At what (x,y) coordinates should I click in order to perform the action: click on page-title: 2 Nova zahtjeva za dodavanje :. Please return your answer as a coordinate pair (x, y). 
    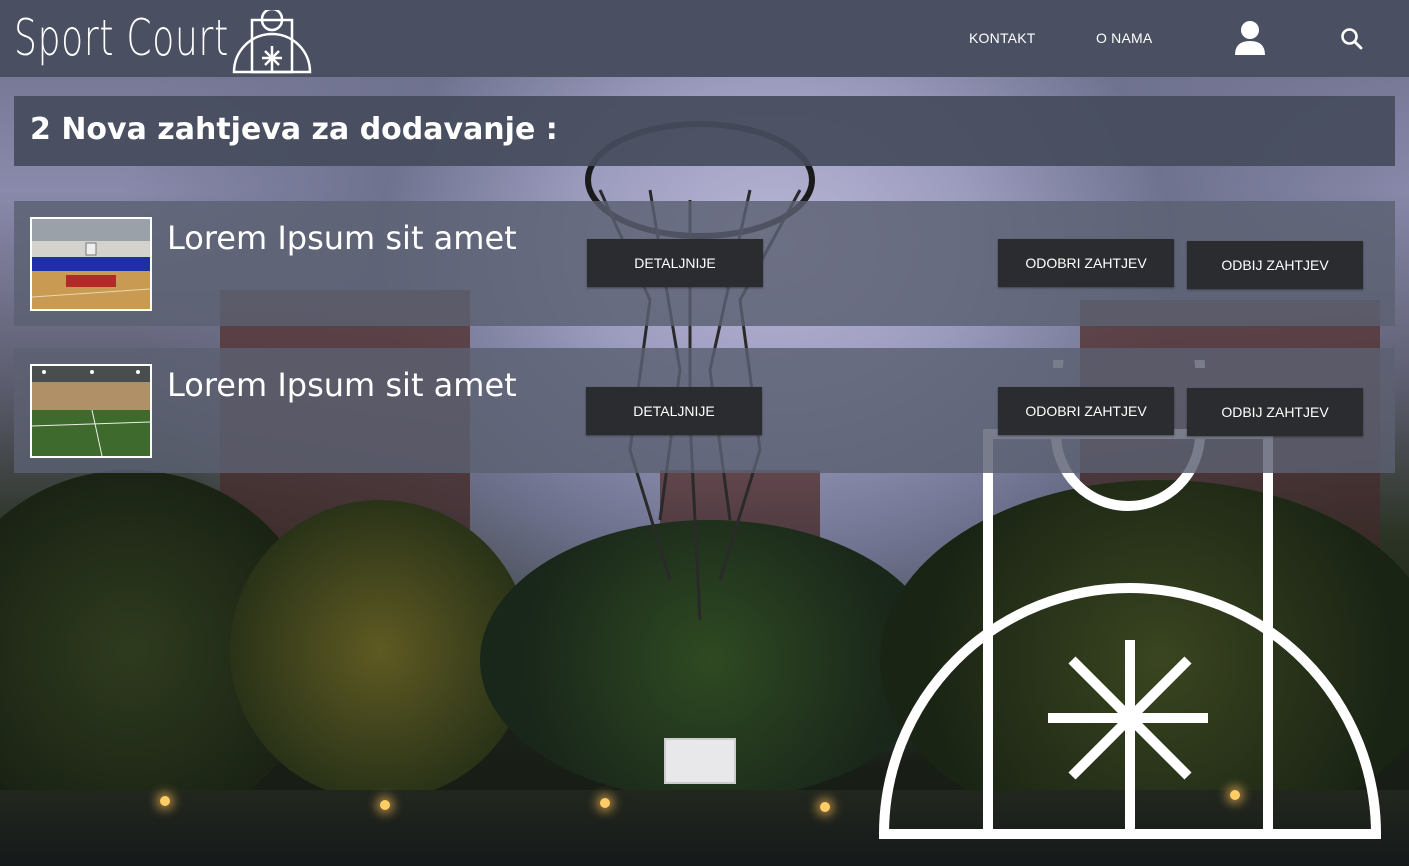
    Looking at the image, I should click on (294, 129).